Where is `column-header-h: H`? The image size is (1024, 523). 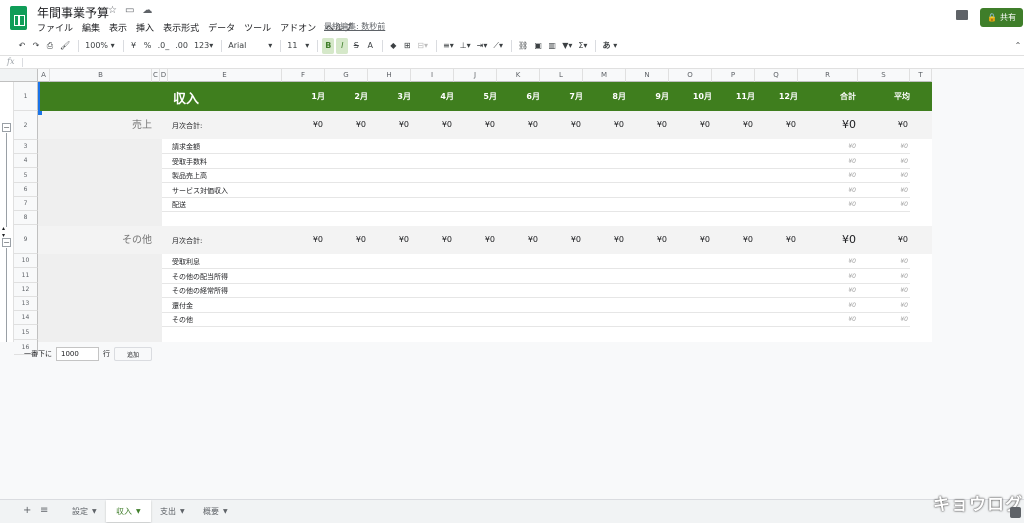
column-header-h: H is located at coordinates (389, 75).